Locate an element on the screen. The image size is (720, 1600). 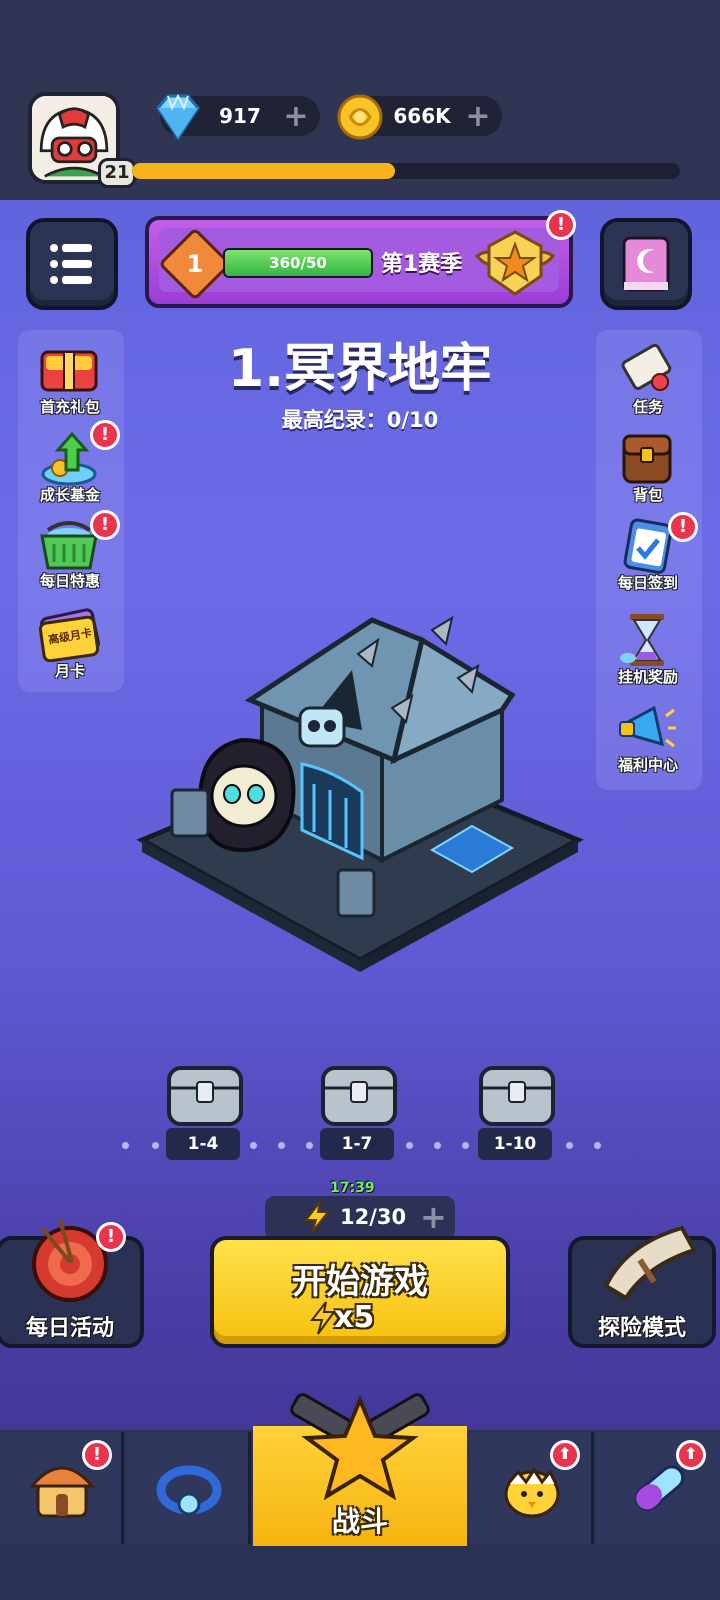
start-game-button: 开始游戏 x5 is located at coordinates (360, 1292).